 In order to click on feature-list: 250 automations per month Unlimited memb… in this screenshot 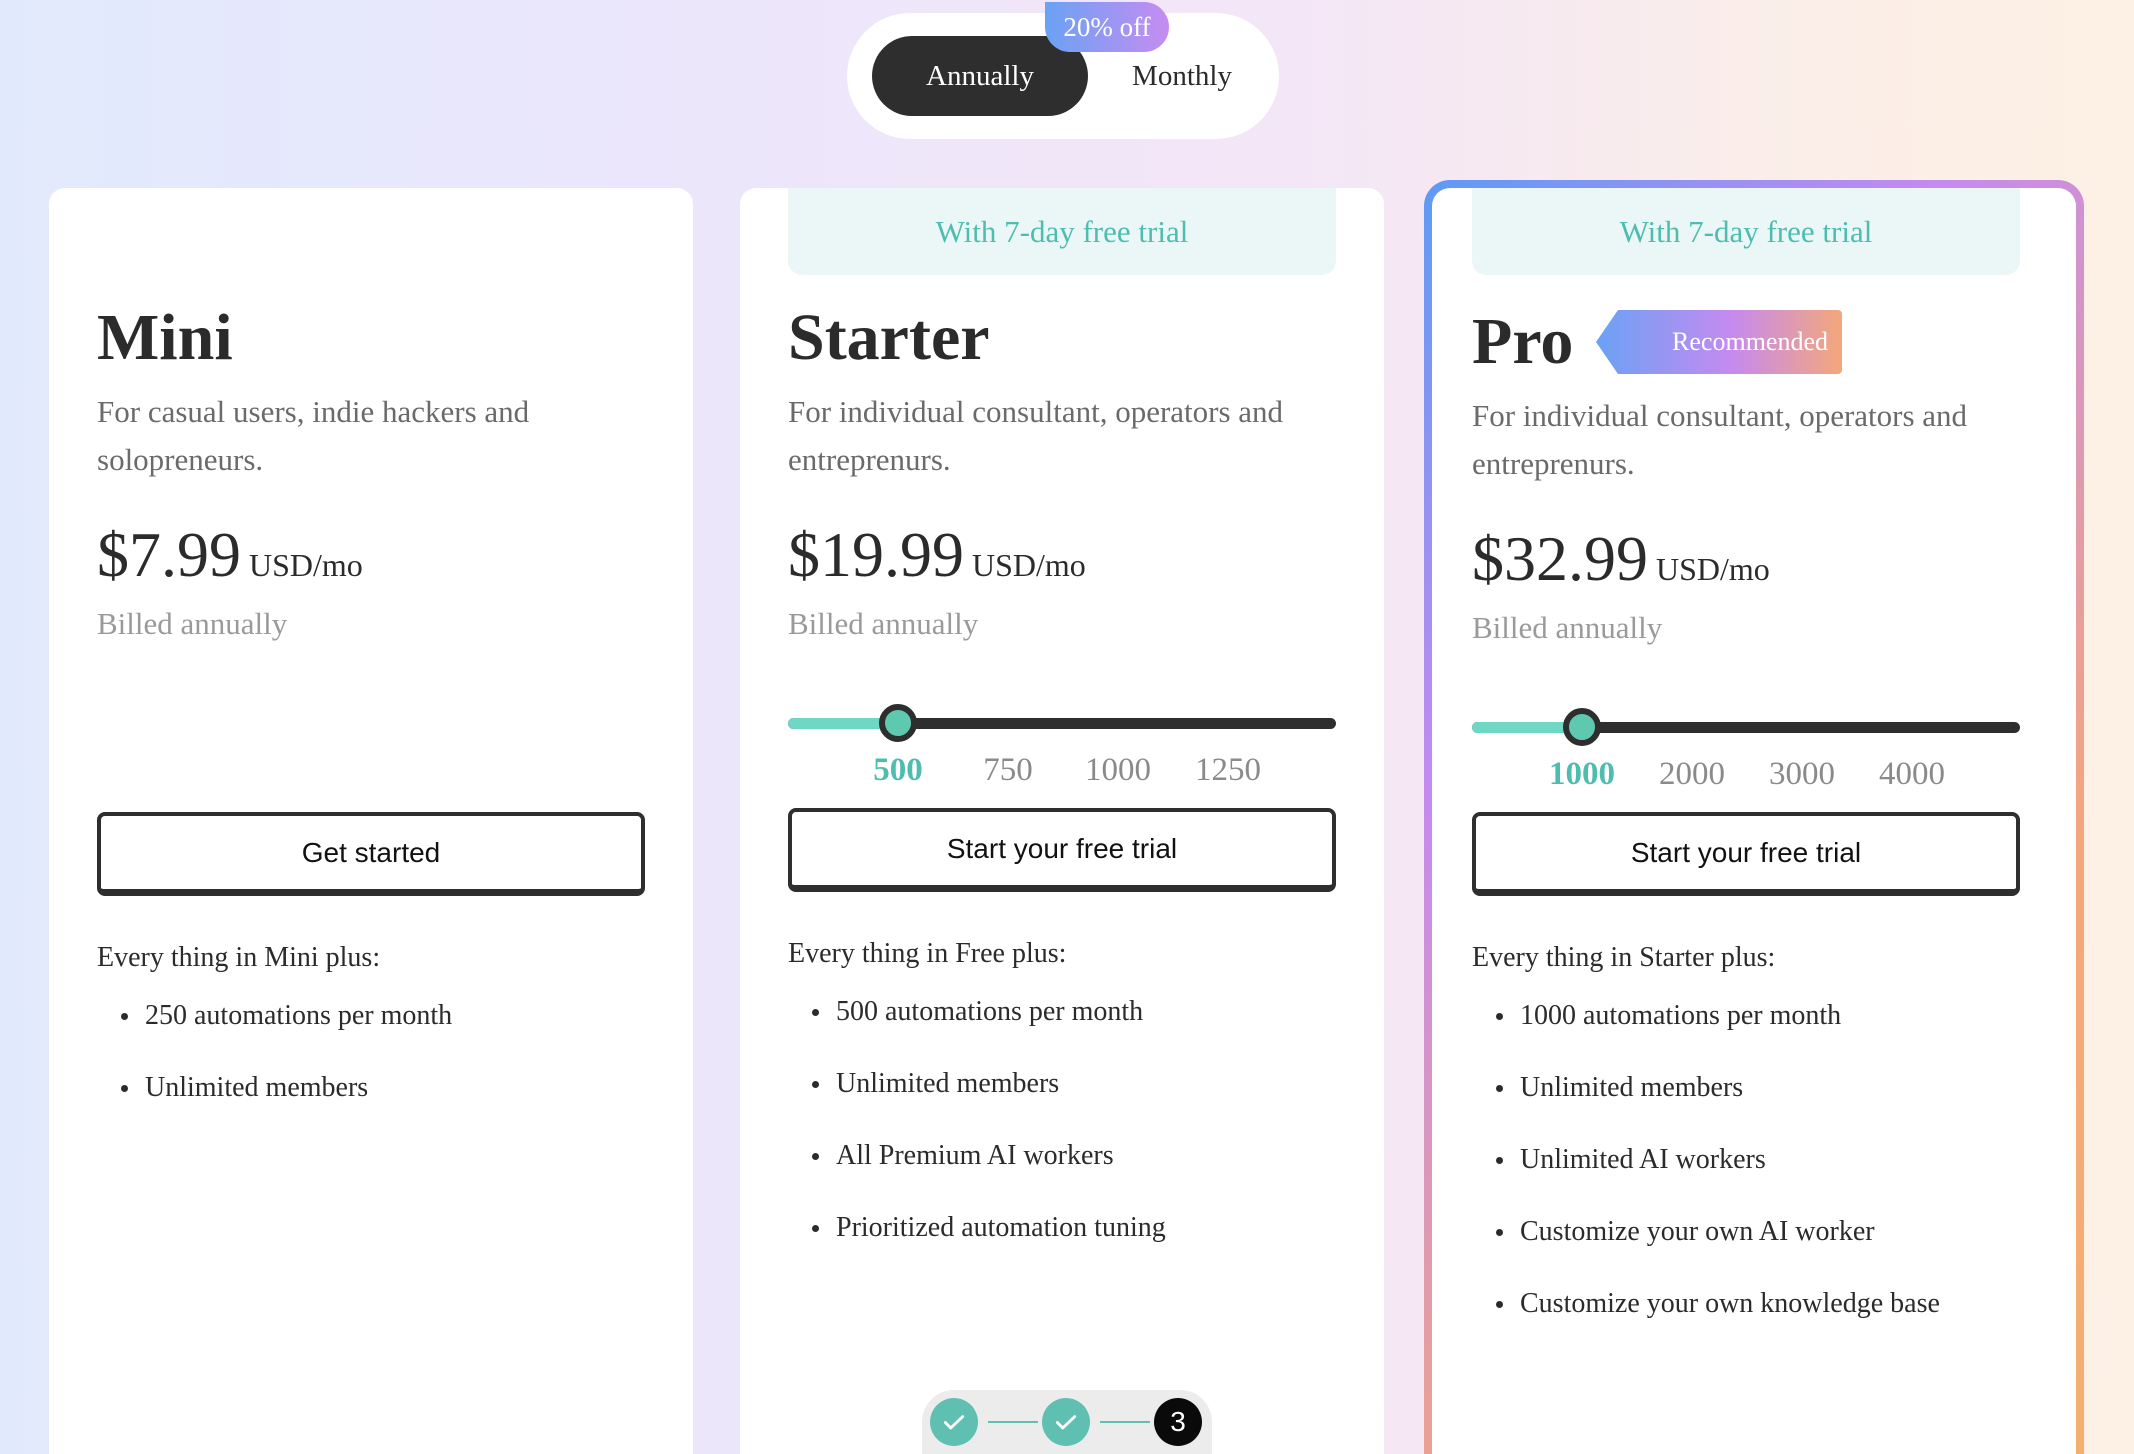, I will do `click(274, 1068)`.